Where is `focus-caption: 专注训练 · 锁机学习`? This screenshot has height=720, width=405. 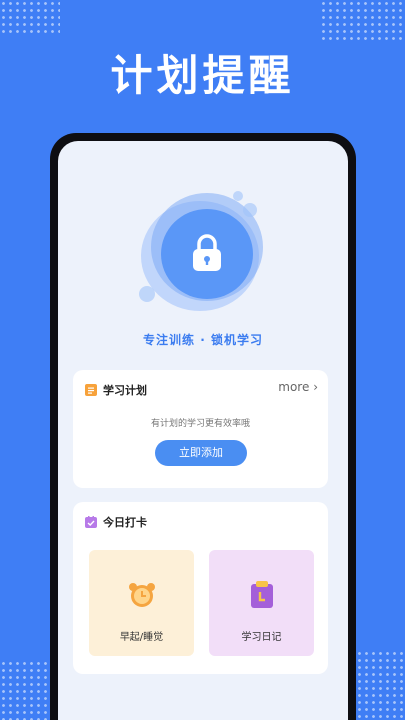
focus-caption: 专注训练 · 锁机学习 is located at coordinates (203, 340).